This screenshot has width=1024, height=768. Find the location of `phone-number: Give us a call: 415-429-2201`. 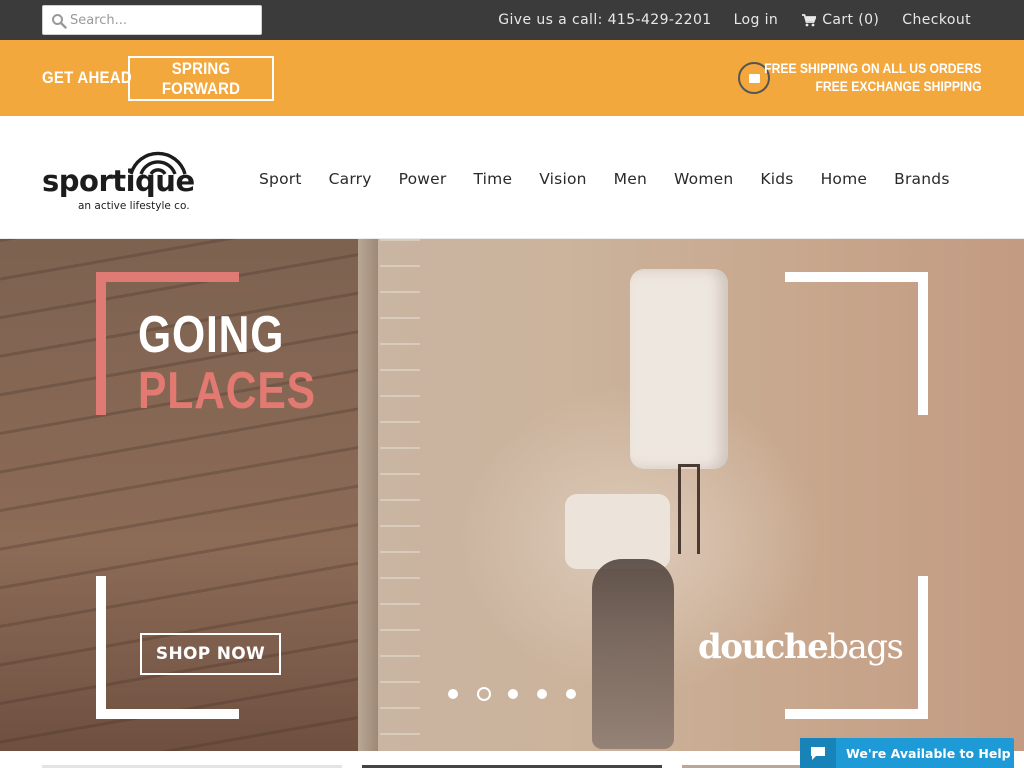

phone-number: Give us a call: 415-429-2201 is located at coordinates (605, 20).